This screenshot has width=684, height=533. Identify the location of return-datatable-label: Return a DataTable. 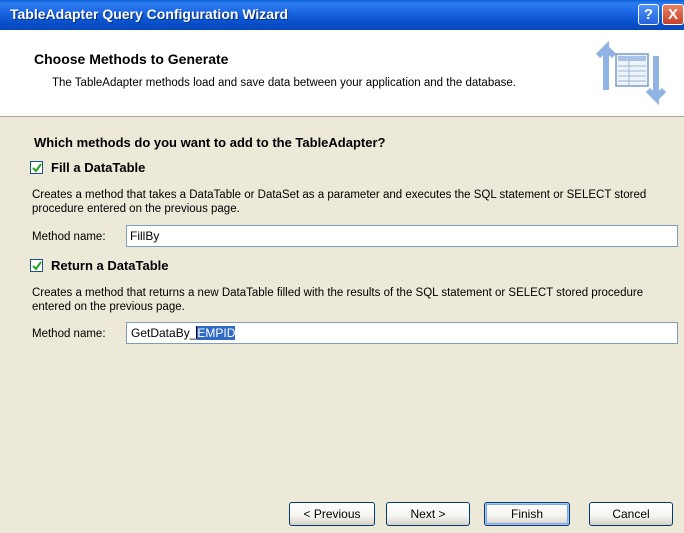
(110, 265).